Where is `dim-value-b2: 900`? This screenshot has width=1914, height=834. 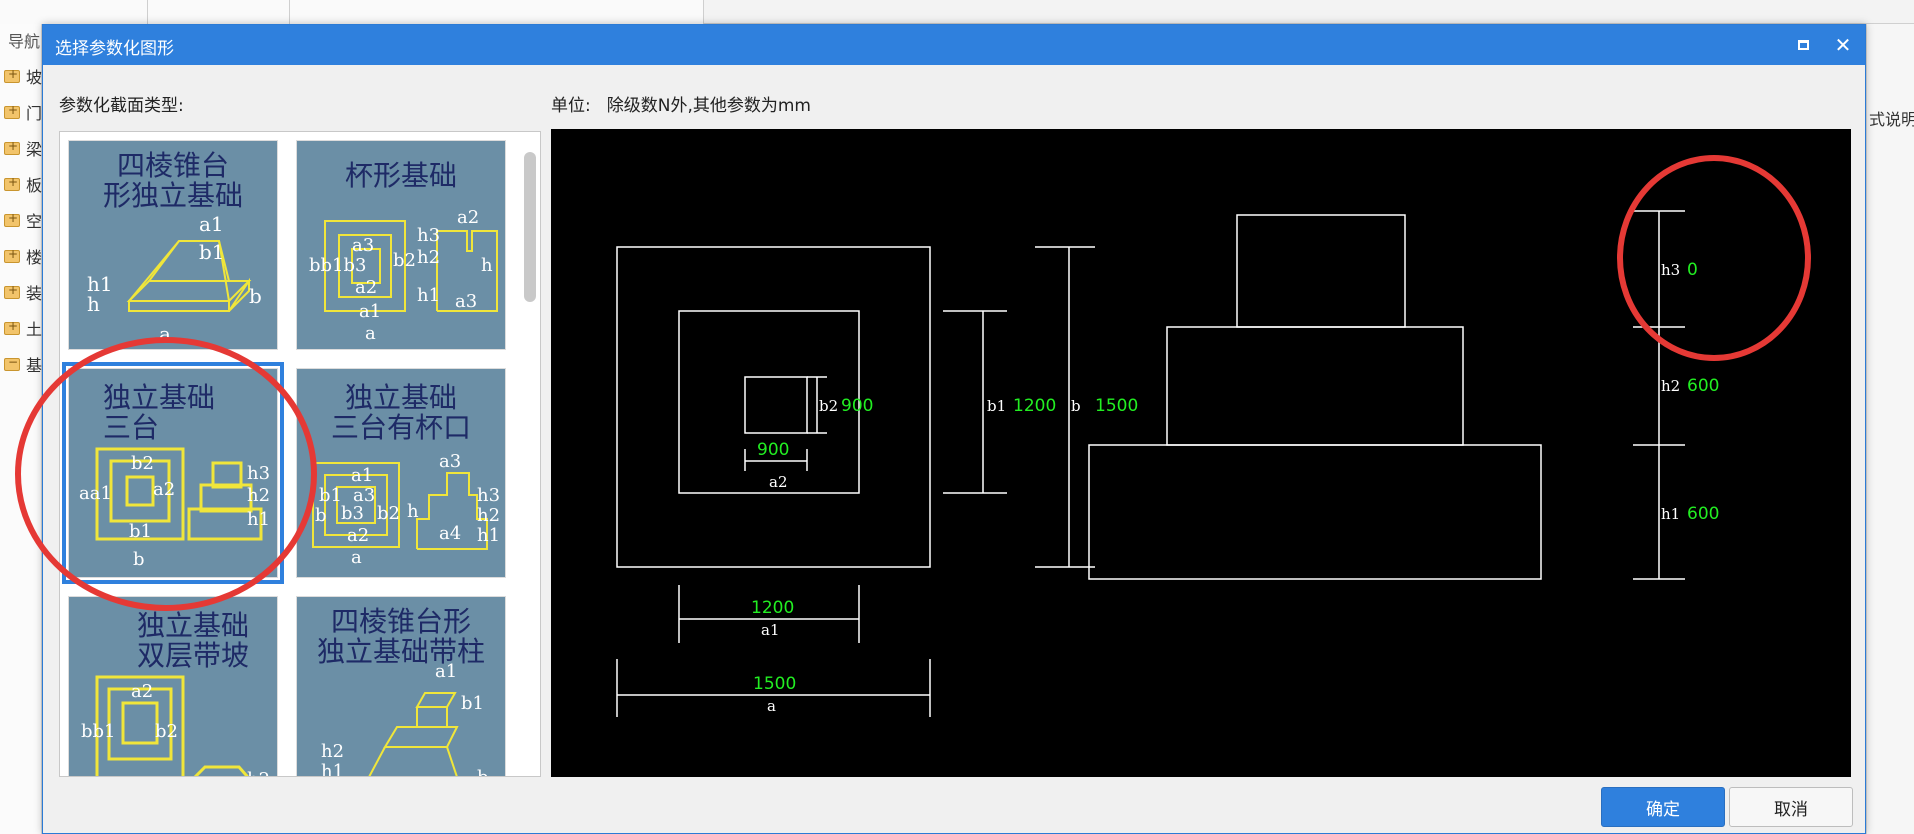 dim-value-b2: 900 is located at coordinates (857, 406).